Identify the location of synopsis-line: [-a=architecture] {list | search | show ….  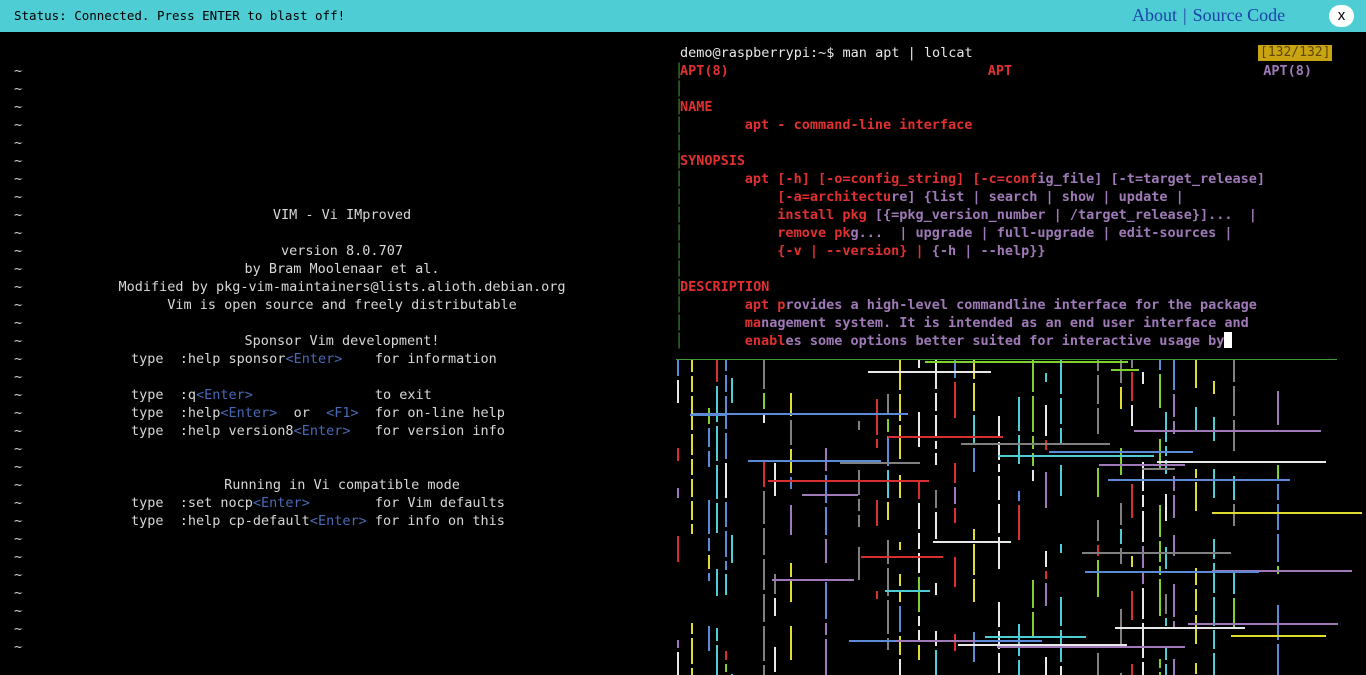
(964, 197).